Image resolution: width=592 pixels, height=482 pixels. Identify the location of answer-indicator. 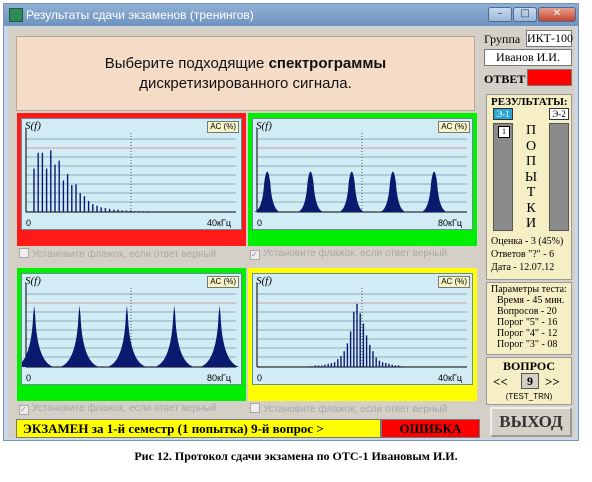
(549, 77).